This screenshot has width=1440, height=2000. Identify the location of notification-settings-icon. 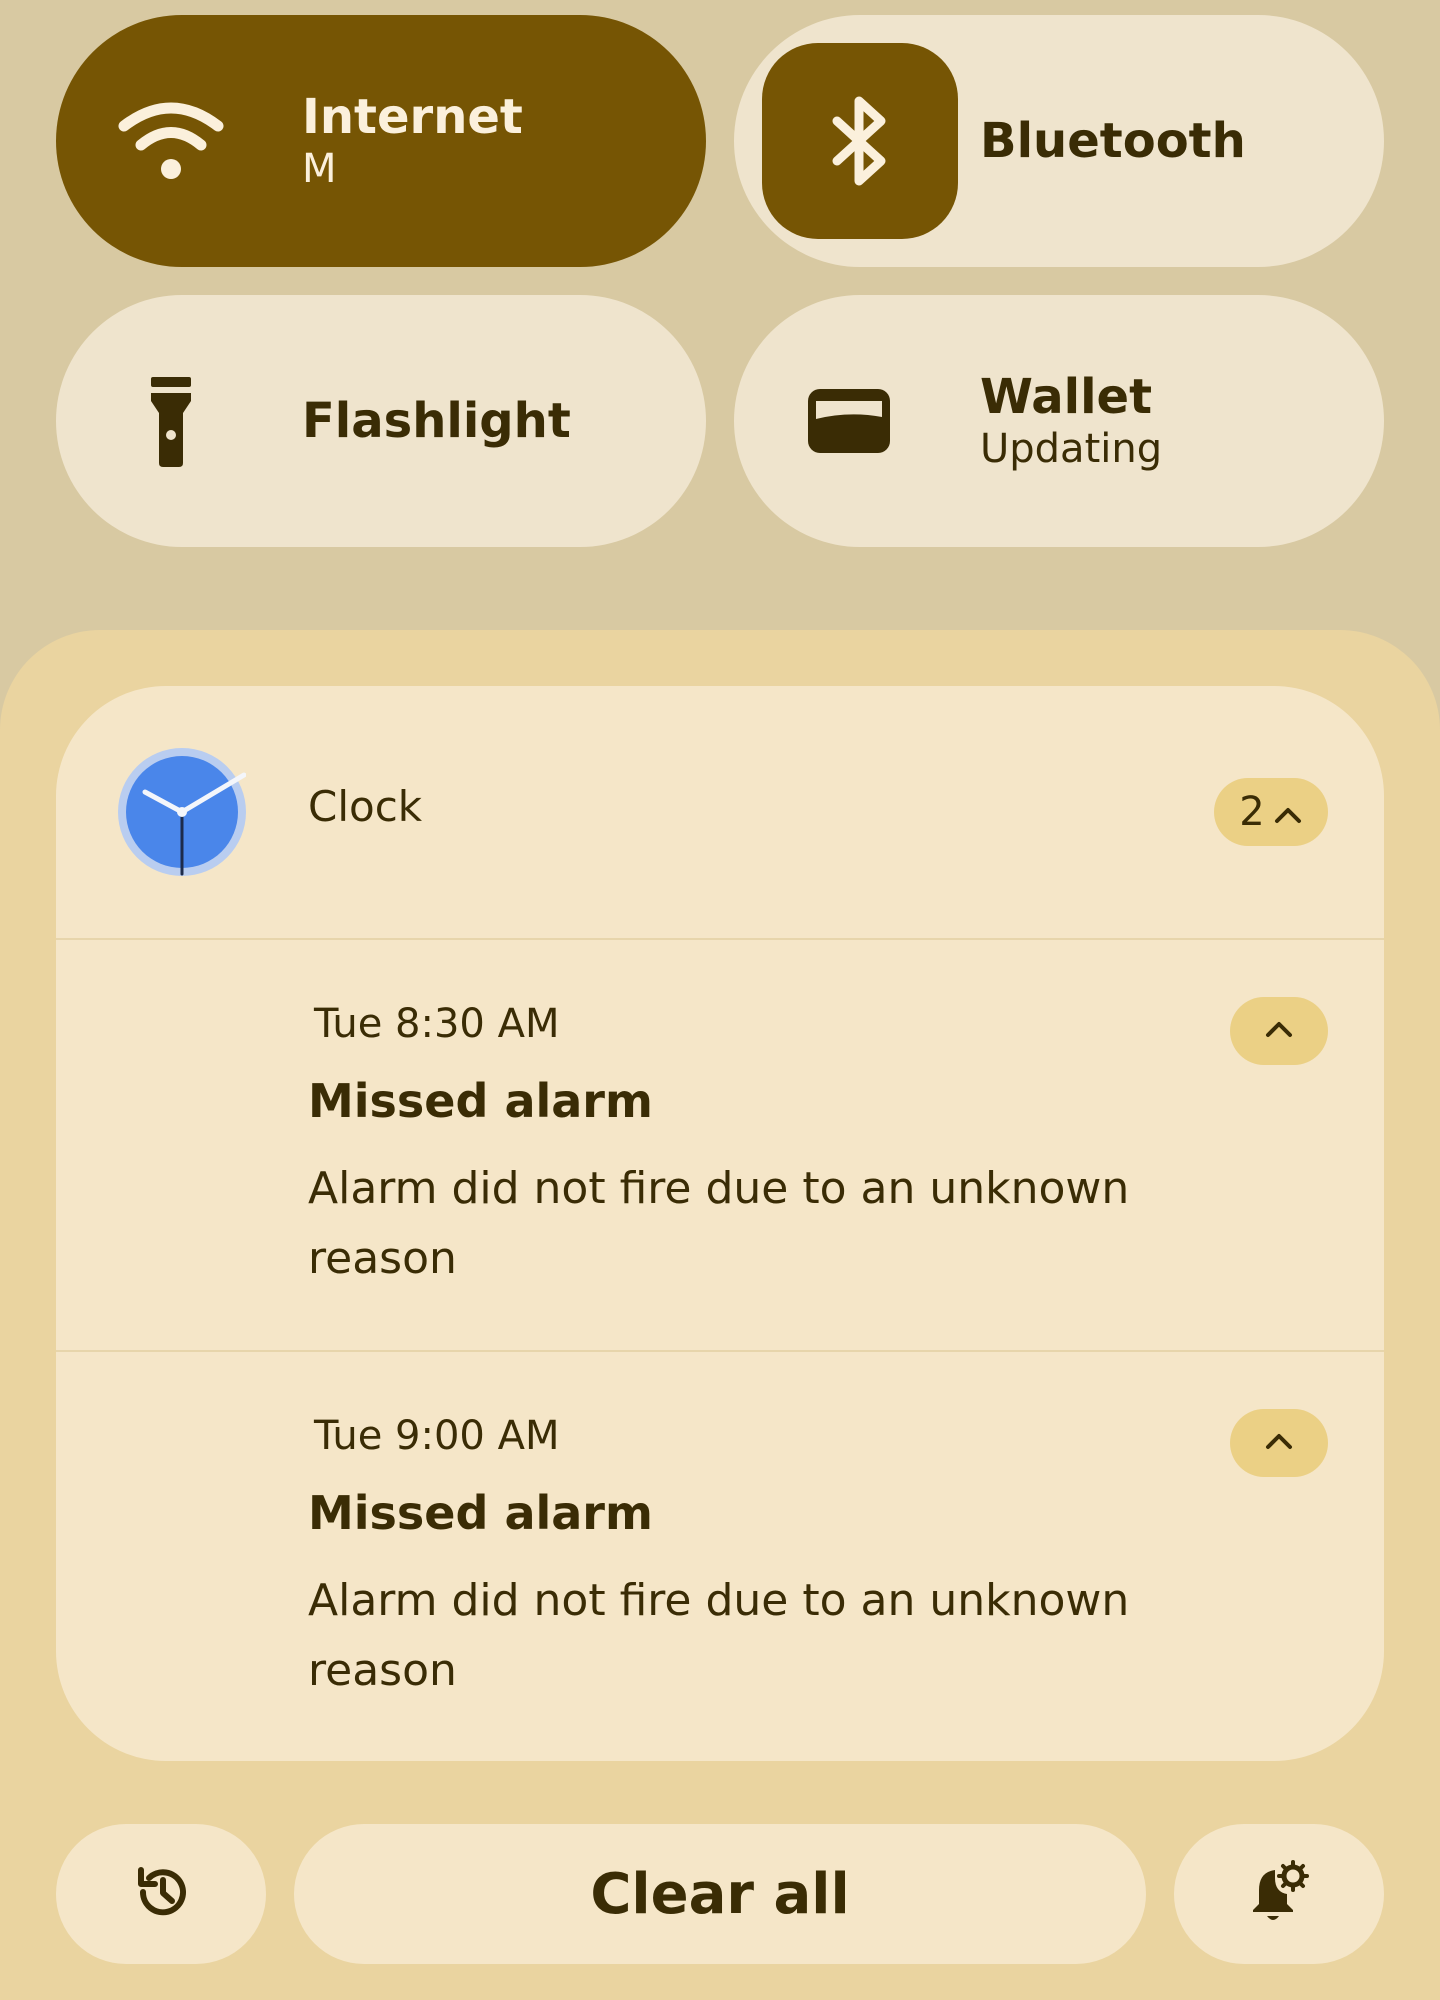
(1279, 1894).